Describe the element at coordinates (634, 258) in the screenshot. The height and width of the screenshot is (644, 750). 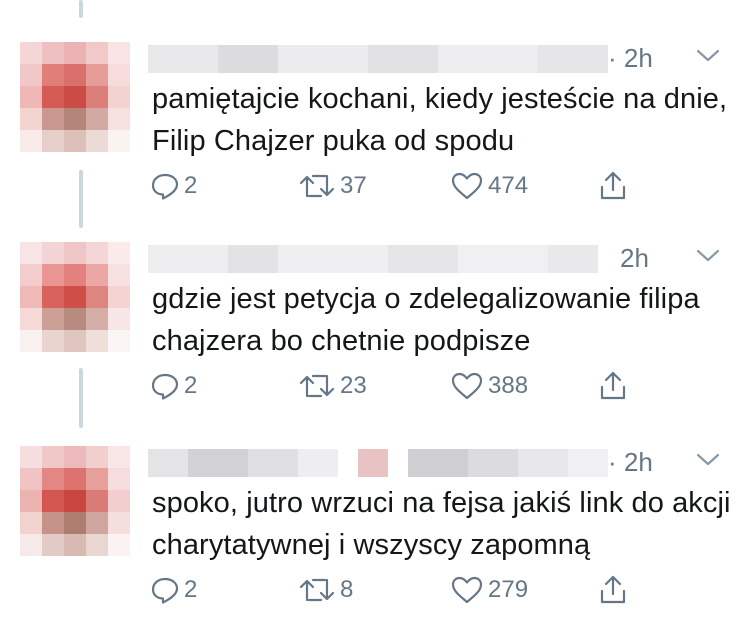
I see `tweet-timestamp: 2h` at that location.